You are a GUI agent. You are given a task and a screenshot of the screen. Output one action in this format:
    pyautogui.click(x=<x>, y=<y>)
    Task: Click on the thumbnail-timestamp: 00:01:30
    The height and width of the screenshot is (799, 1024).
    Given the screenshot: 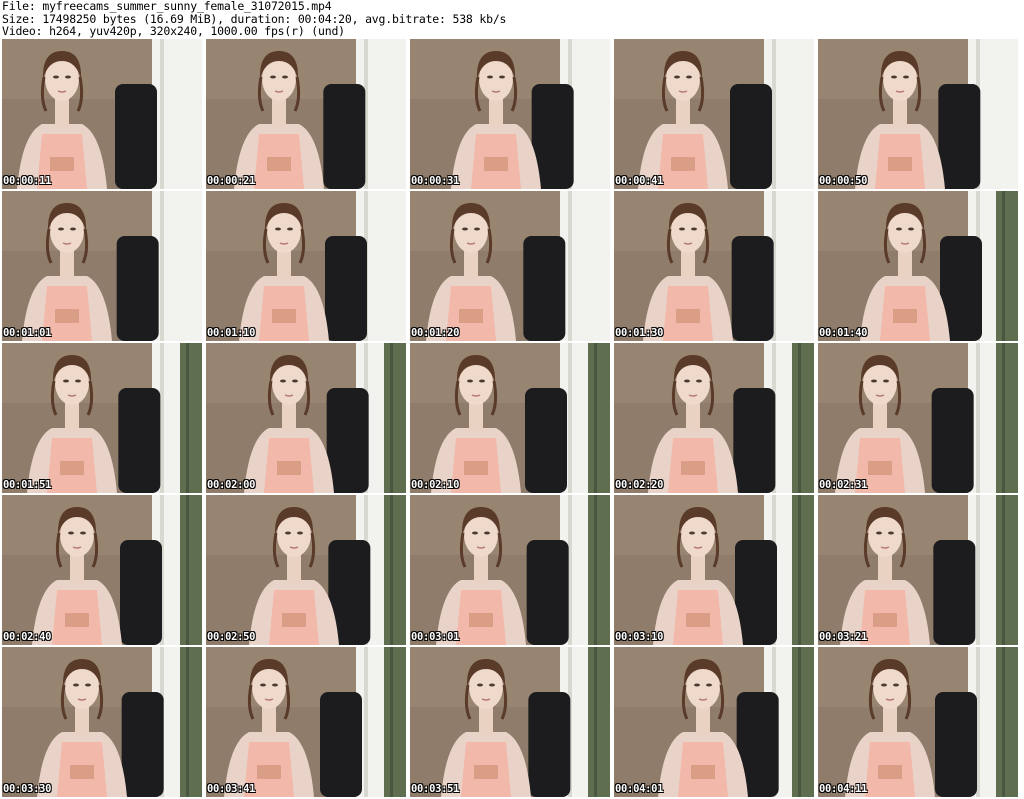 What is the action you would take?
    pyautogui.click(x=639, y=333)
    